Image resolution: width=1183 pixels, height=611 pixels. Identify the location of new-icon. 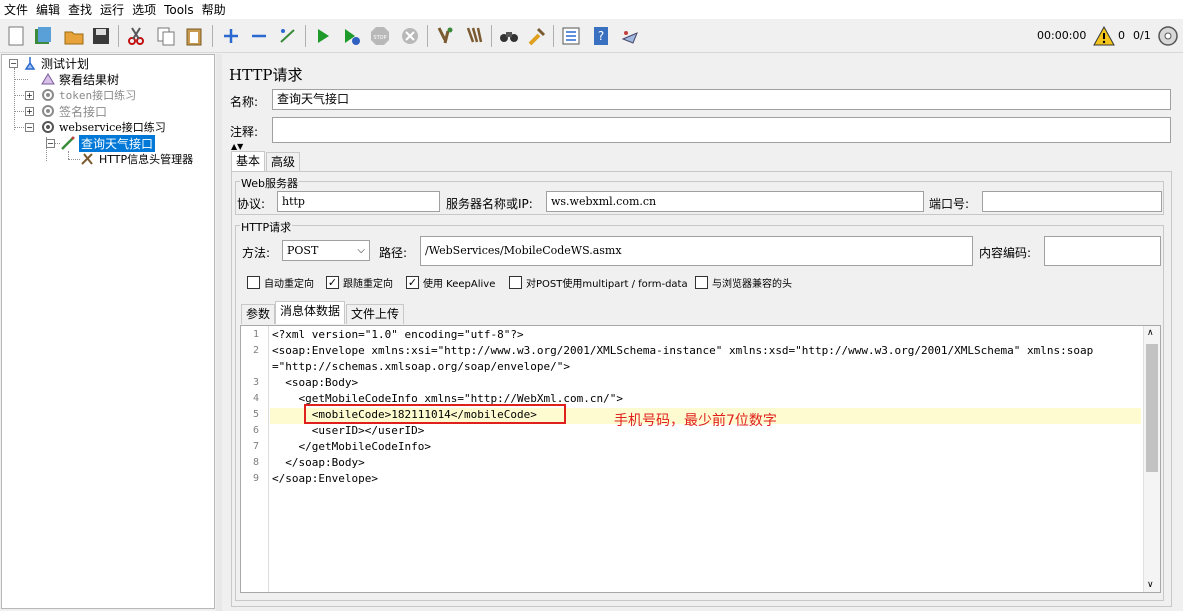
(16, 36).